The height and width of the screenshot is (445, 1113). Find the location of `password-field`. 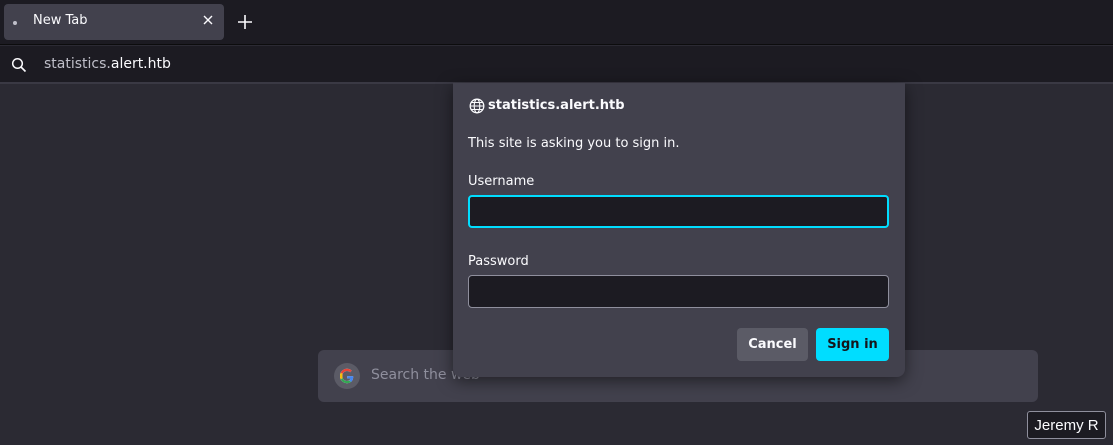

password-field is located at coordinates (678, 291).